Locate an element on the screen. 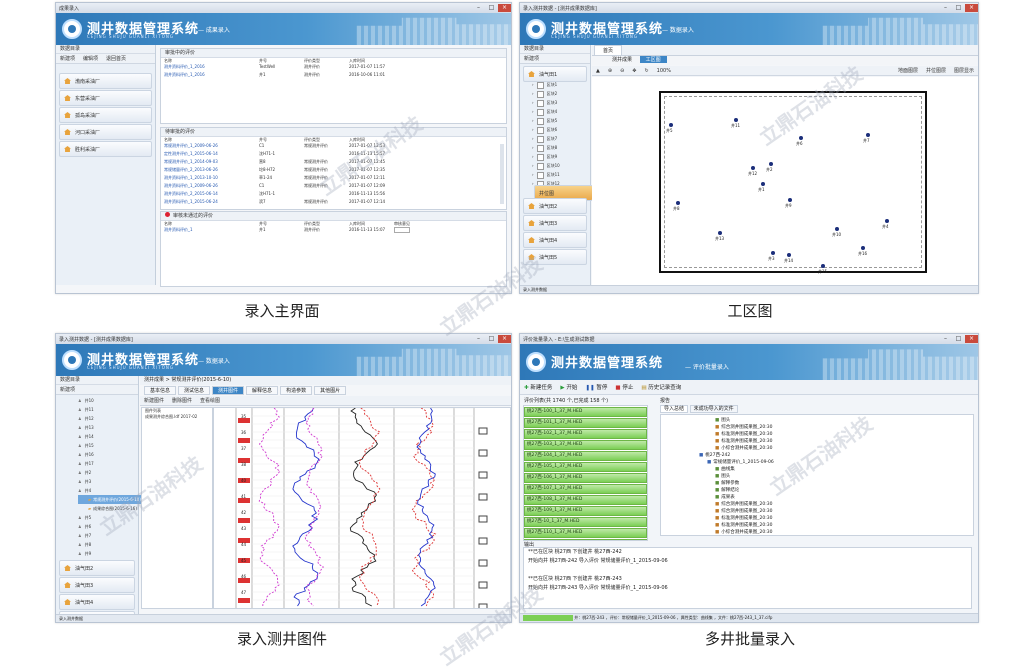 The height and width of the screenshot is (671, 1024). list-item: 桃27西-103_1_37_M.HED is located at coordinates (585, 445).